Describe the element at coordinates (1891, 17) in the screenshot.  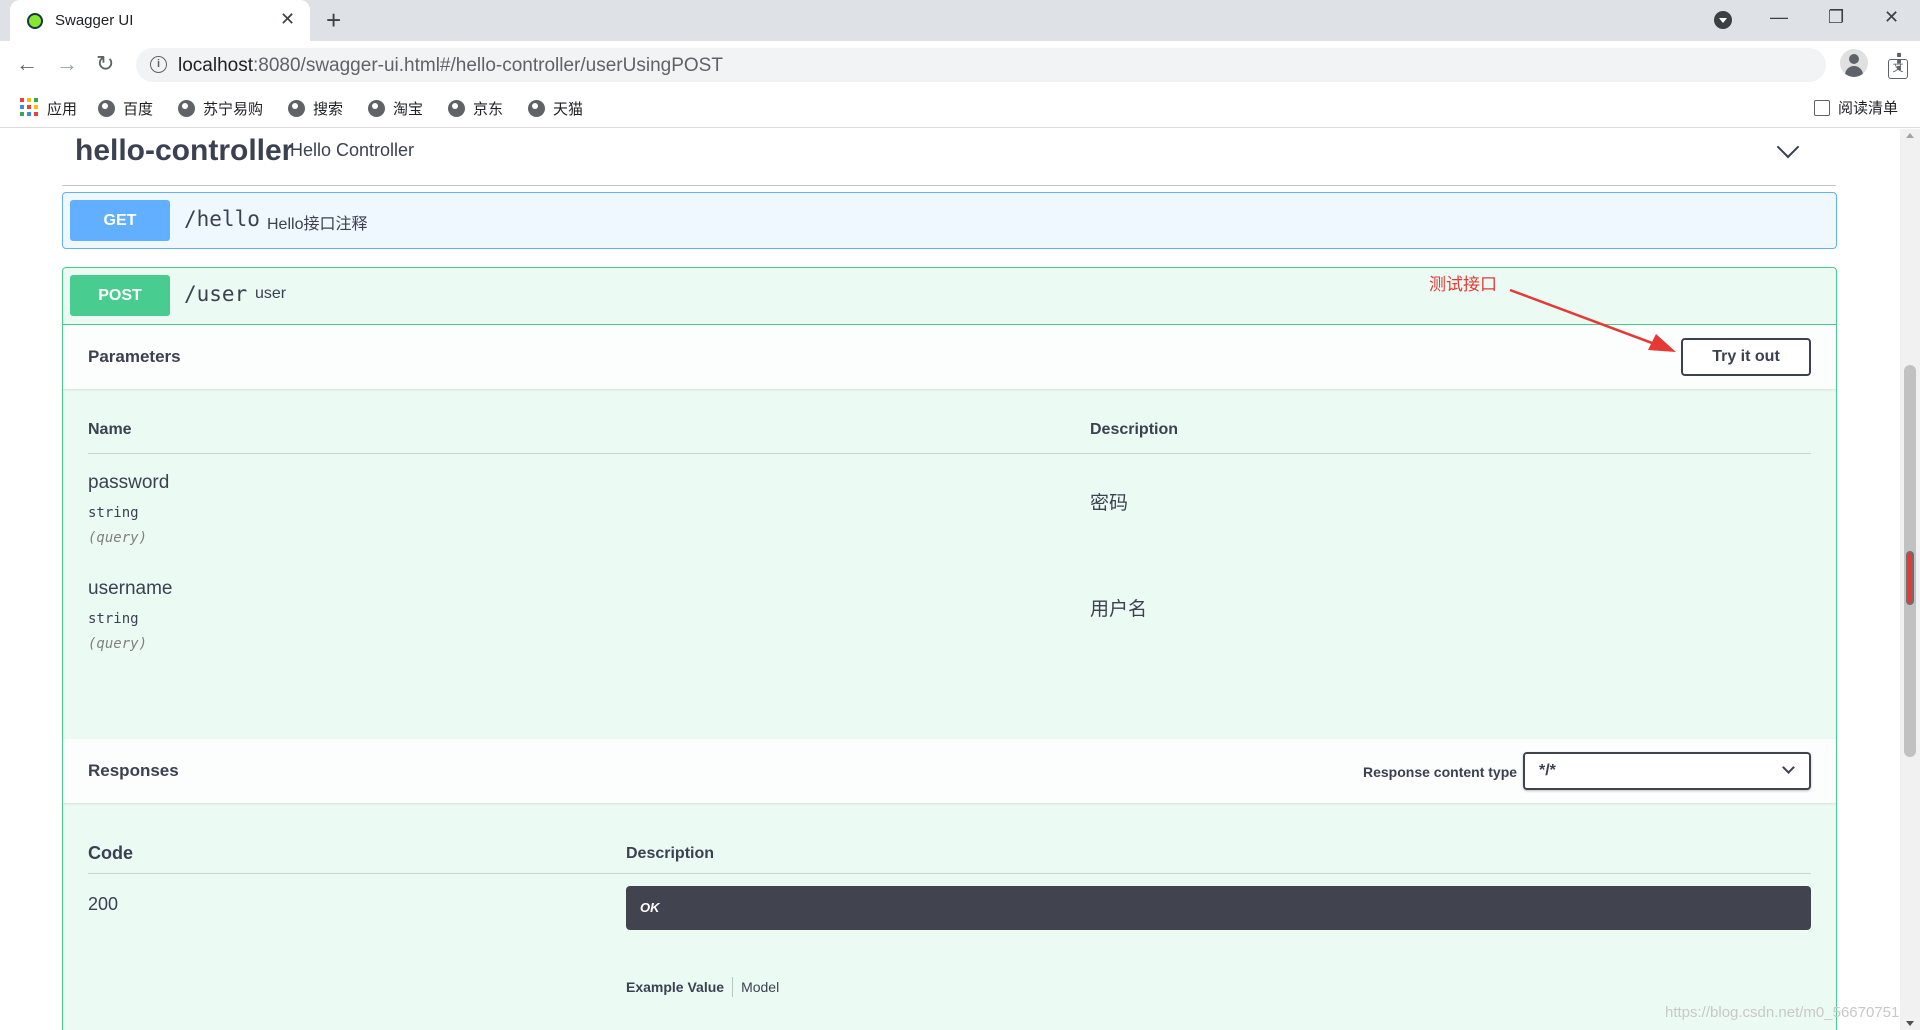
I see `close-window-icon: ✕` at that location.